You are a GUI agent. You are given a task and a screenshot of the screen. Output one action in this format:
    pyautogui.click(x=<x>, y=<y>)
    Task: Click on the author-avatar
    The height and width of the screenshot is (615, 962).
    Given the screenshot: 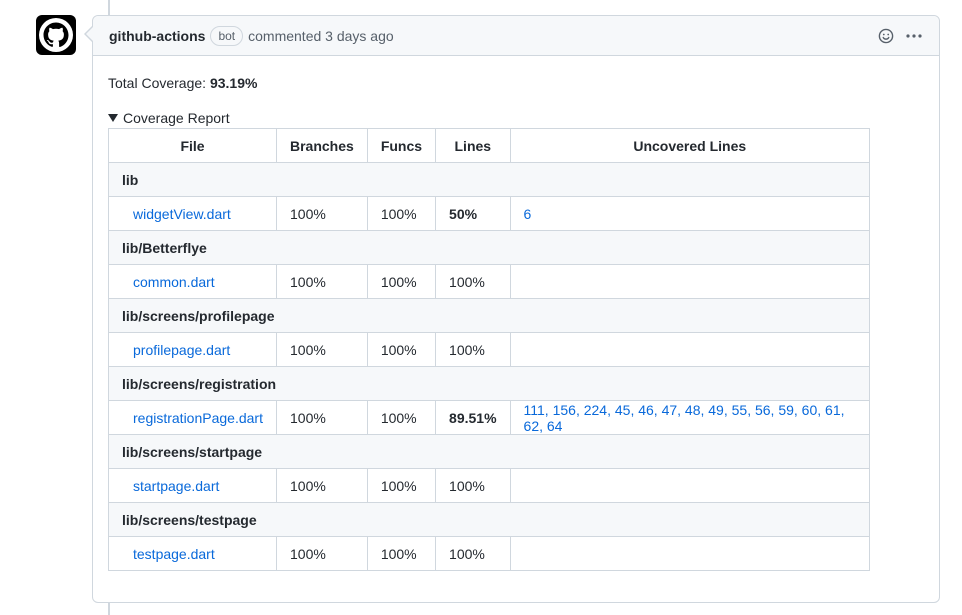 What is the action you would take?
    pyautogui.click(x=56, y=35)
    